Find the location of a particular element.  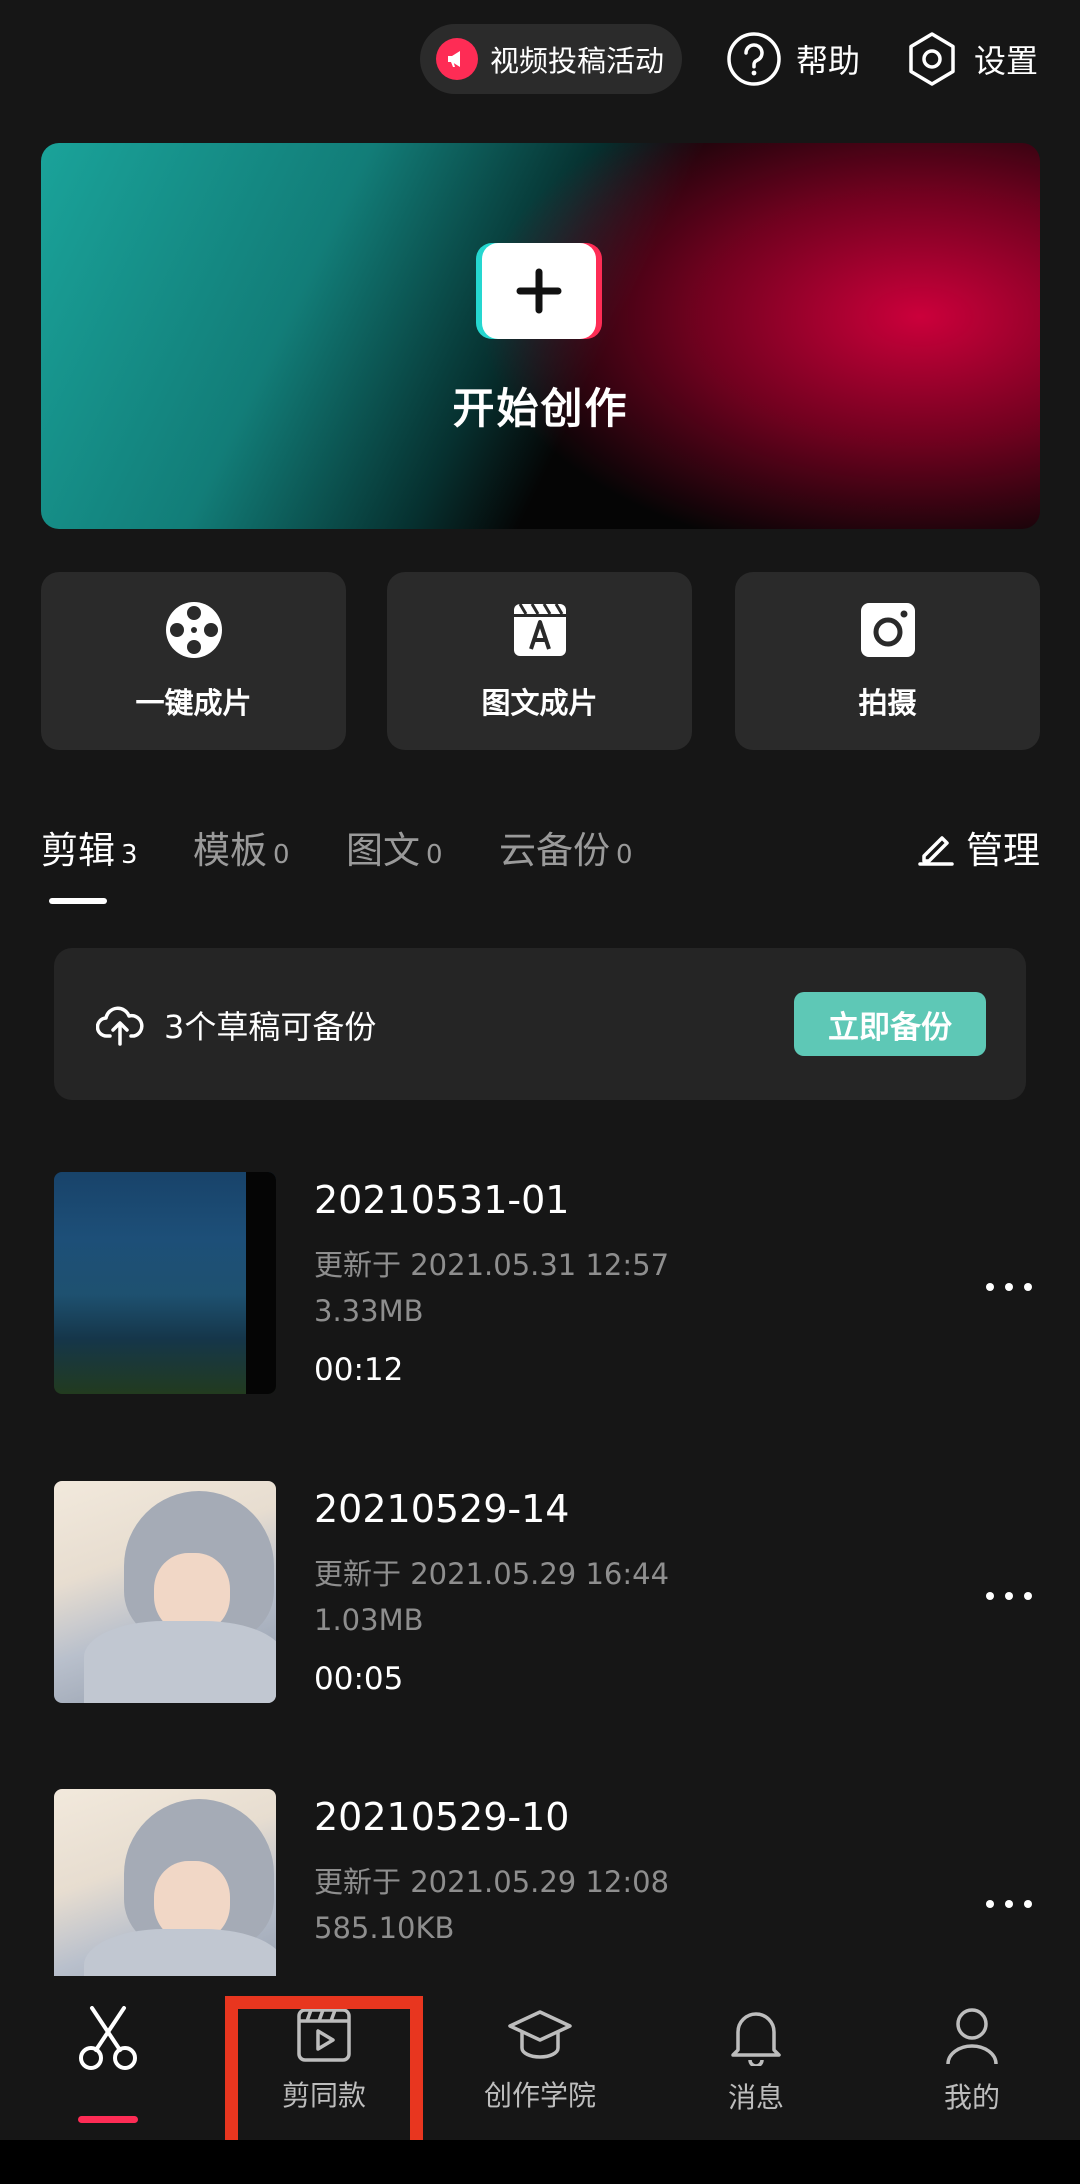

scissors-icon is located at coordinates (108, 2038).